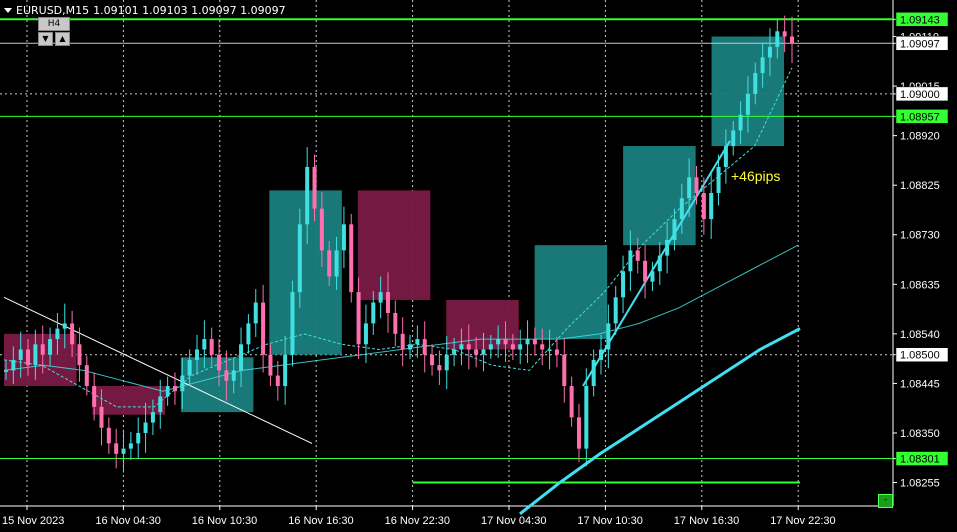  I want to click on price-tick-label: 1.08920, so click(920, 137).